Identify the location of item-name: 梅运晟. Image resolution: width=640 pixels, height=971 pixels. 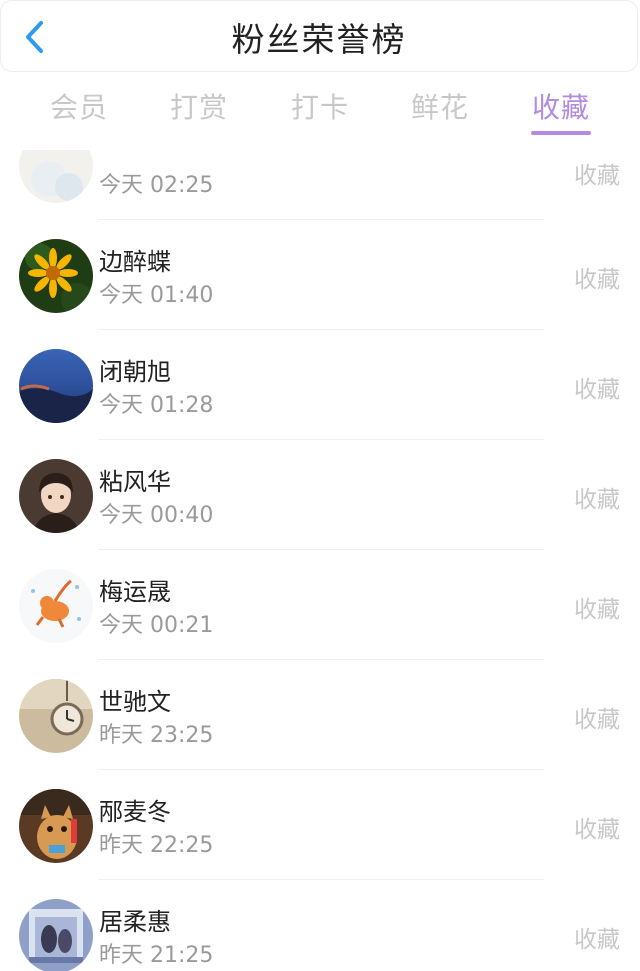
(135, 592).